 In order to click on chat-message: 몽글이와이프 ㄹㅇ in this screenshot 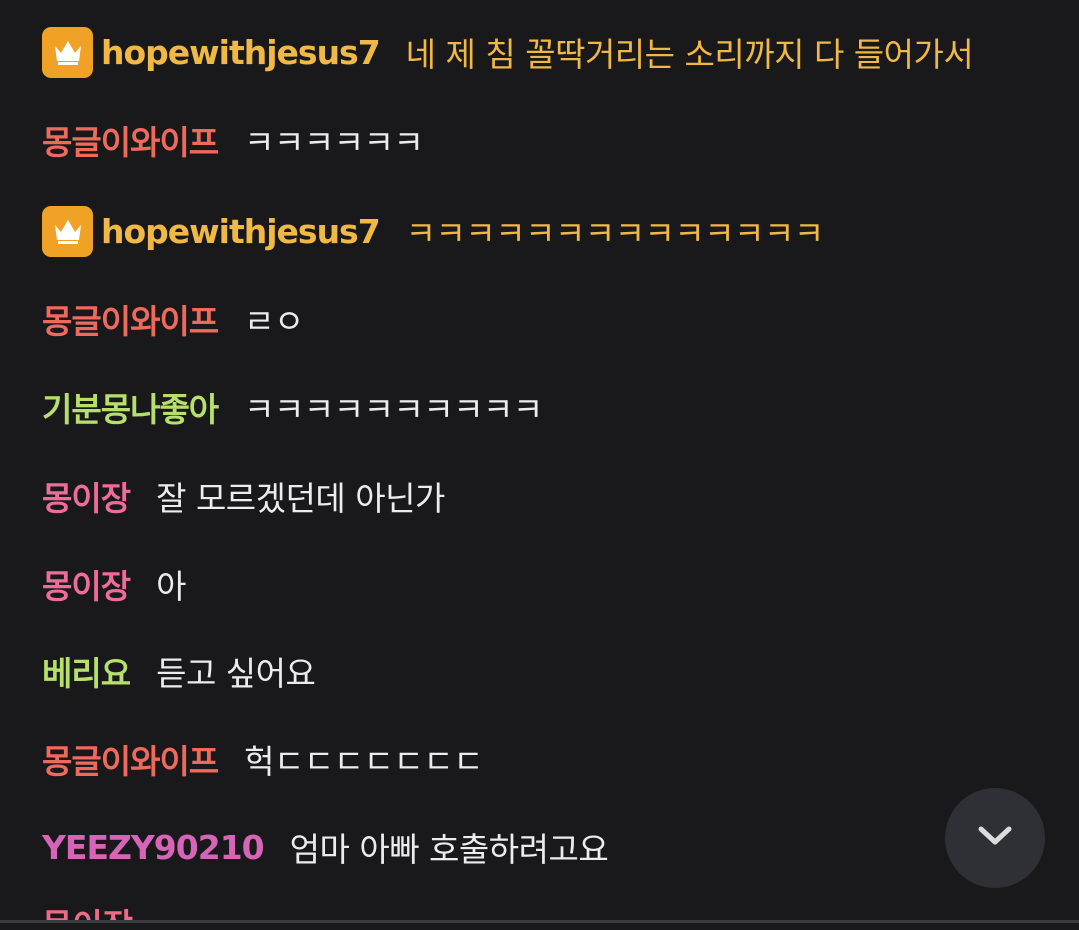, I will do `click(173, 319)`.